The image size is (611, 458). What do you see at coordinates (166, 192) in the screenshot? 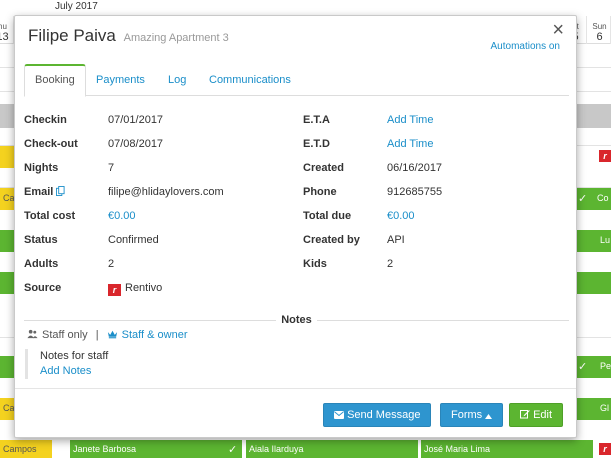
I see `email-value: filipe@hlidaylovers.com` at bounding box center [166, 192].